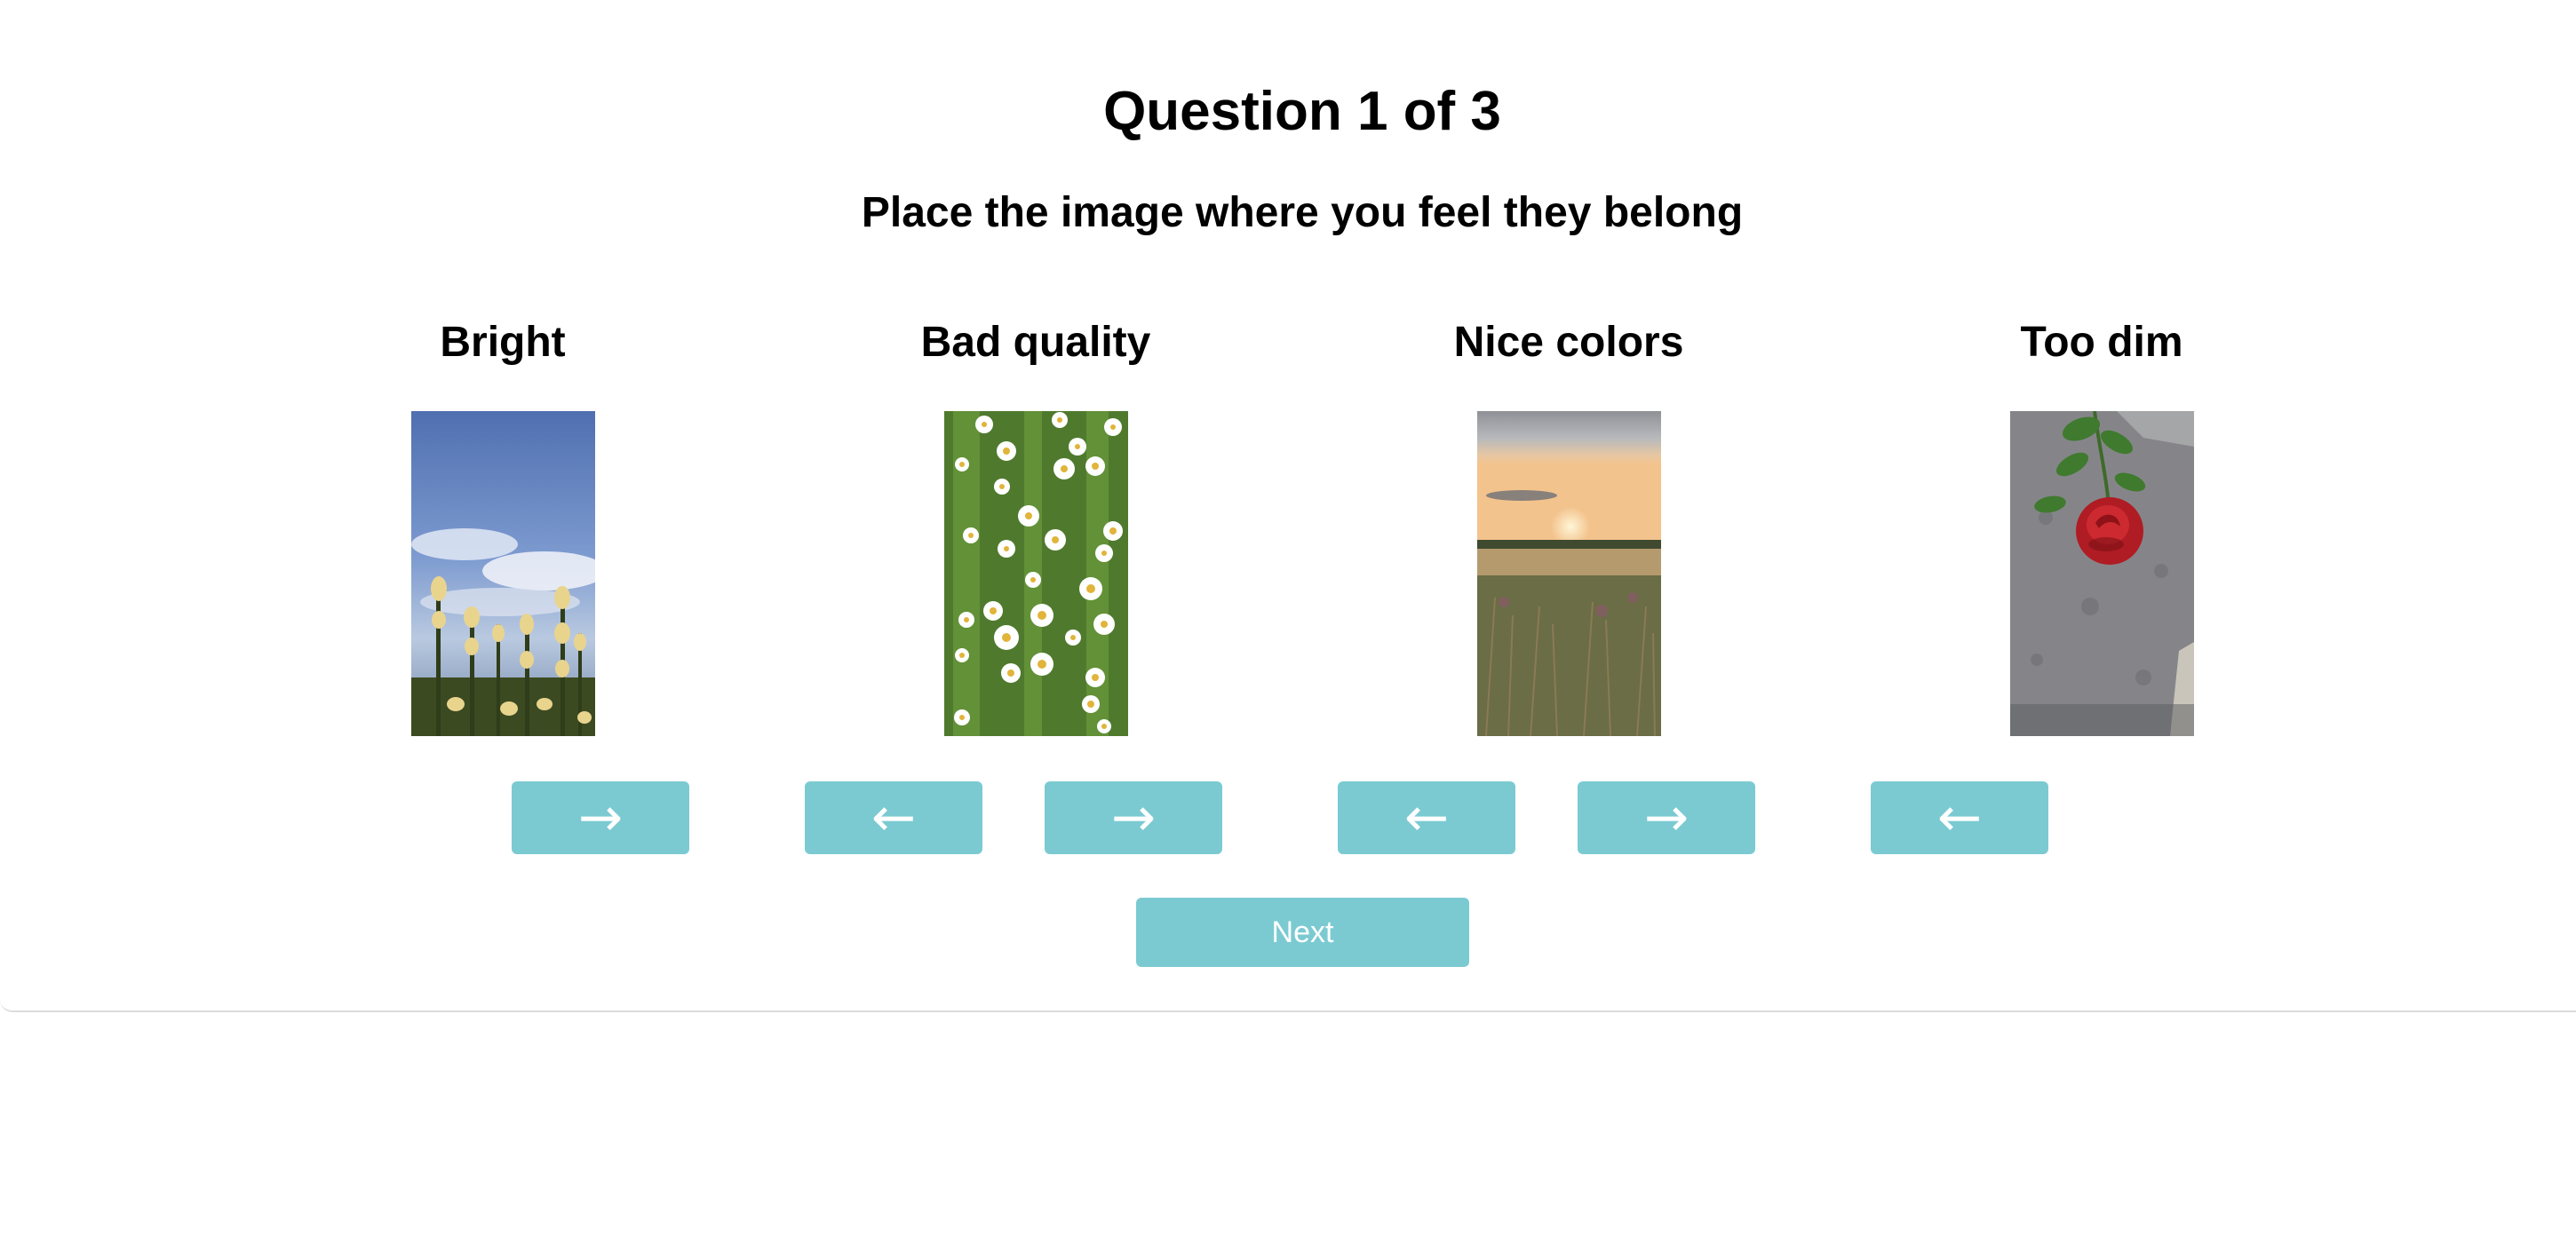 The height and width of the screenshot is (1236, 2576). I want to click on move-right-button-bright: →, so click(600, 817).